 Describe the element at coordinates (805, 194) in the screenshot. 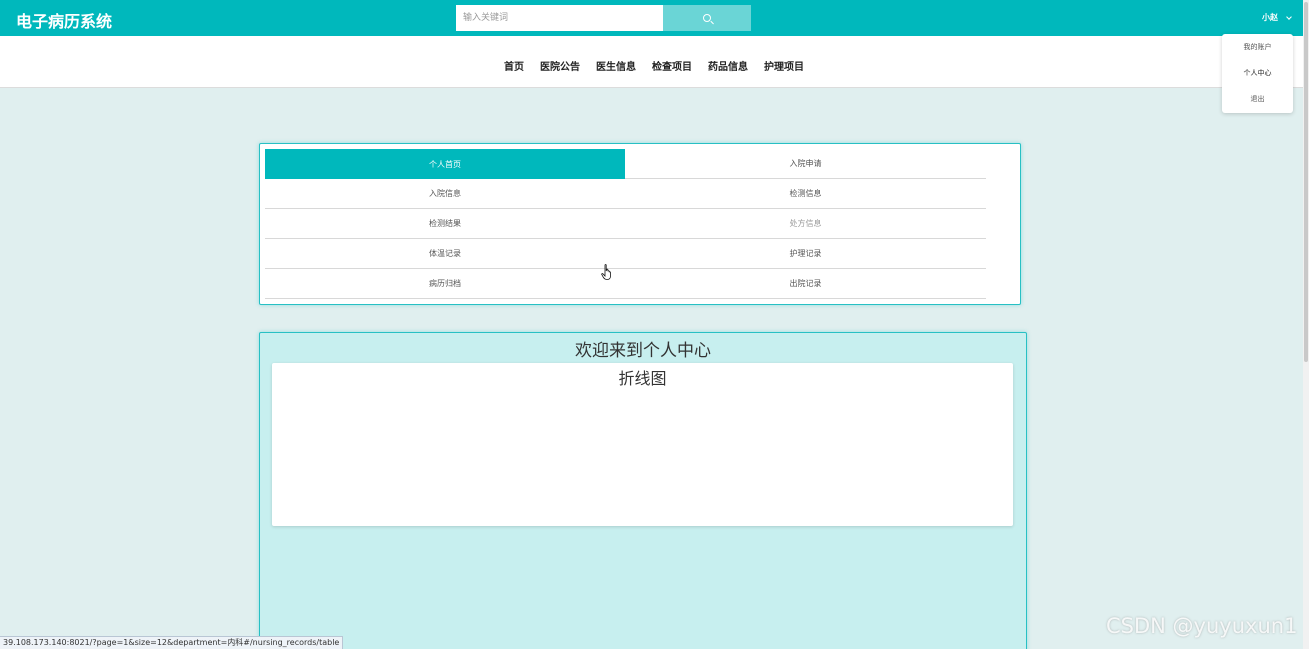

I see `menu-item-test-info: 检测信息` at that location.